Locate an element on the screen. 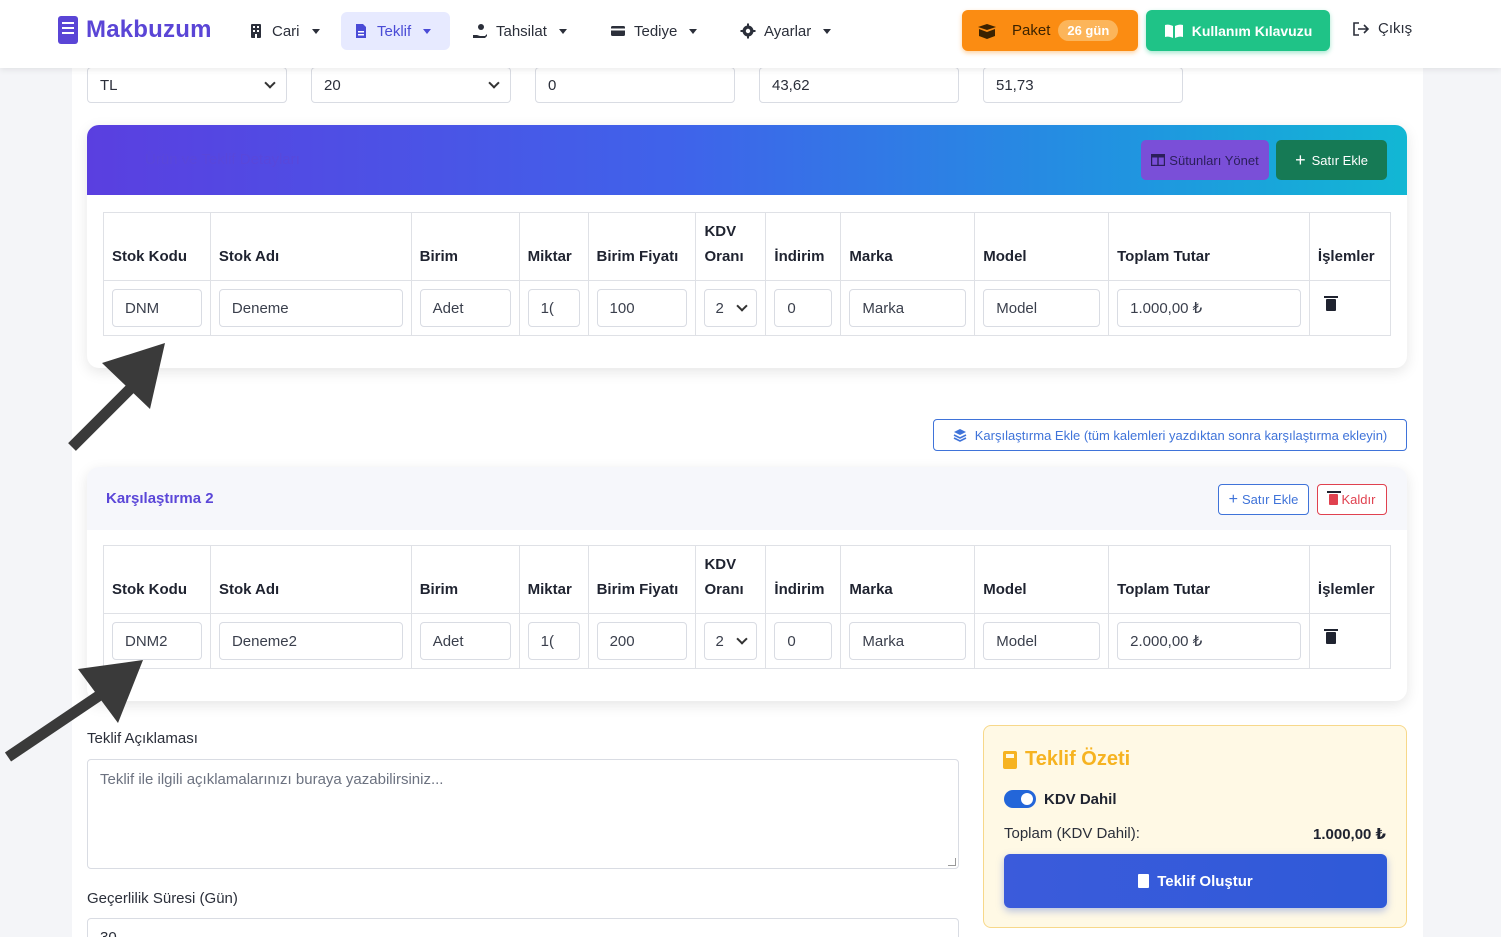 The width and height of the screenshot is (1501, 937). kdv-toggle is located at coordinates (1020, 799).